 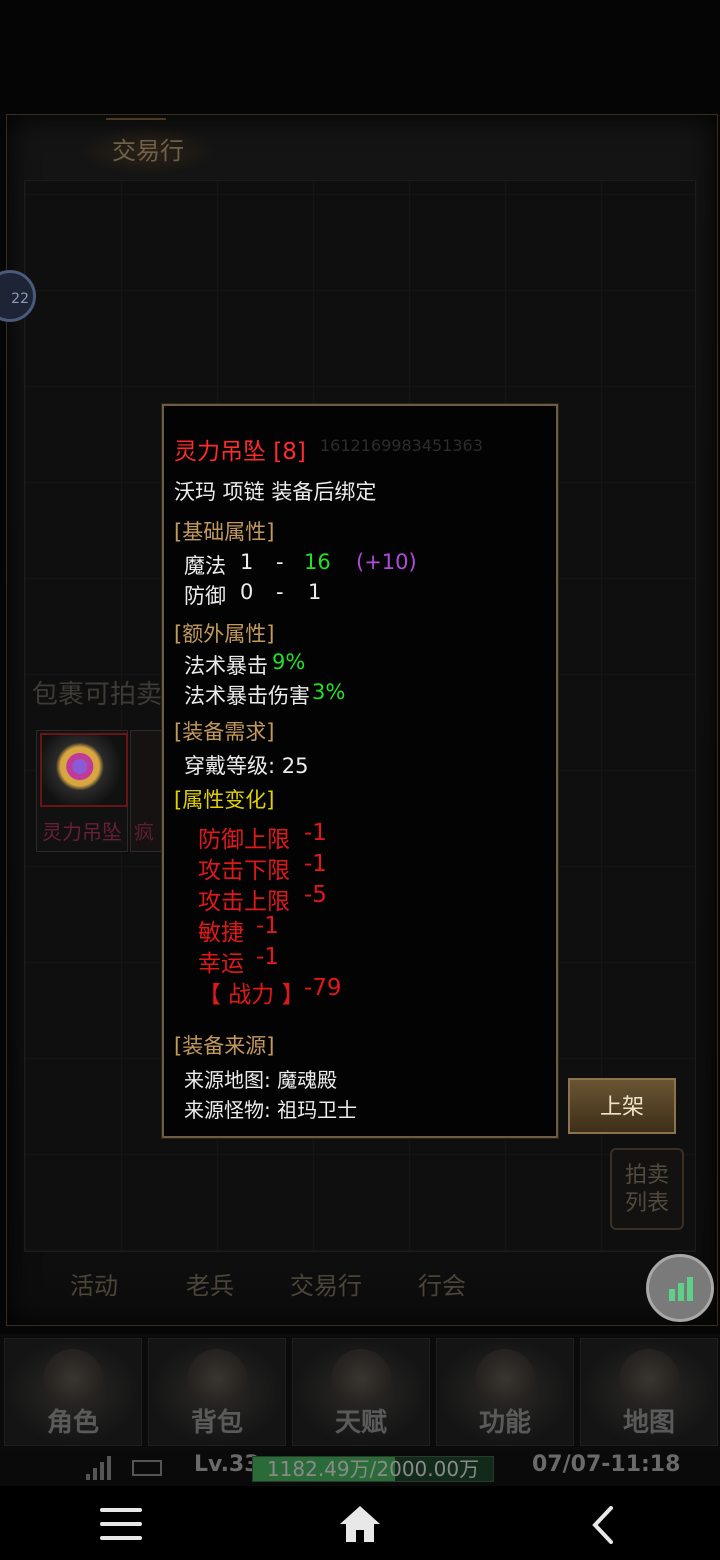 I want to click on section-base: [基础属性], so click(x=224, y=532).